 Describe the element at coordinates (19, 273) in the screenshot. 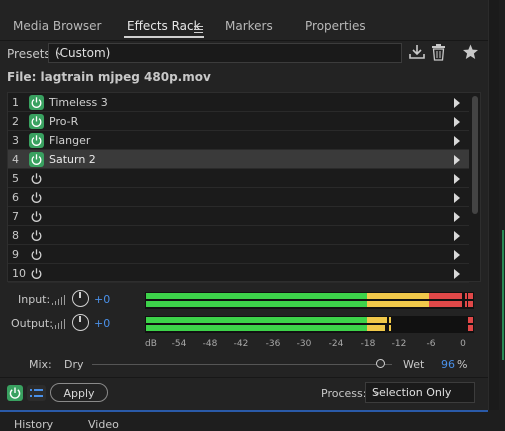

I see `effect-slot-number: 10` at that location.